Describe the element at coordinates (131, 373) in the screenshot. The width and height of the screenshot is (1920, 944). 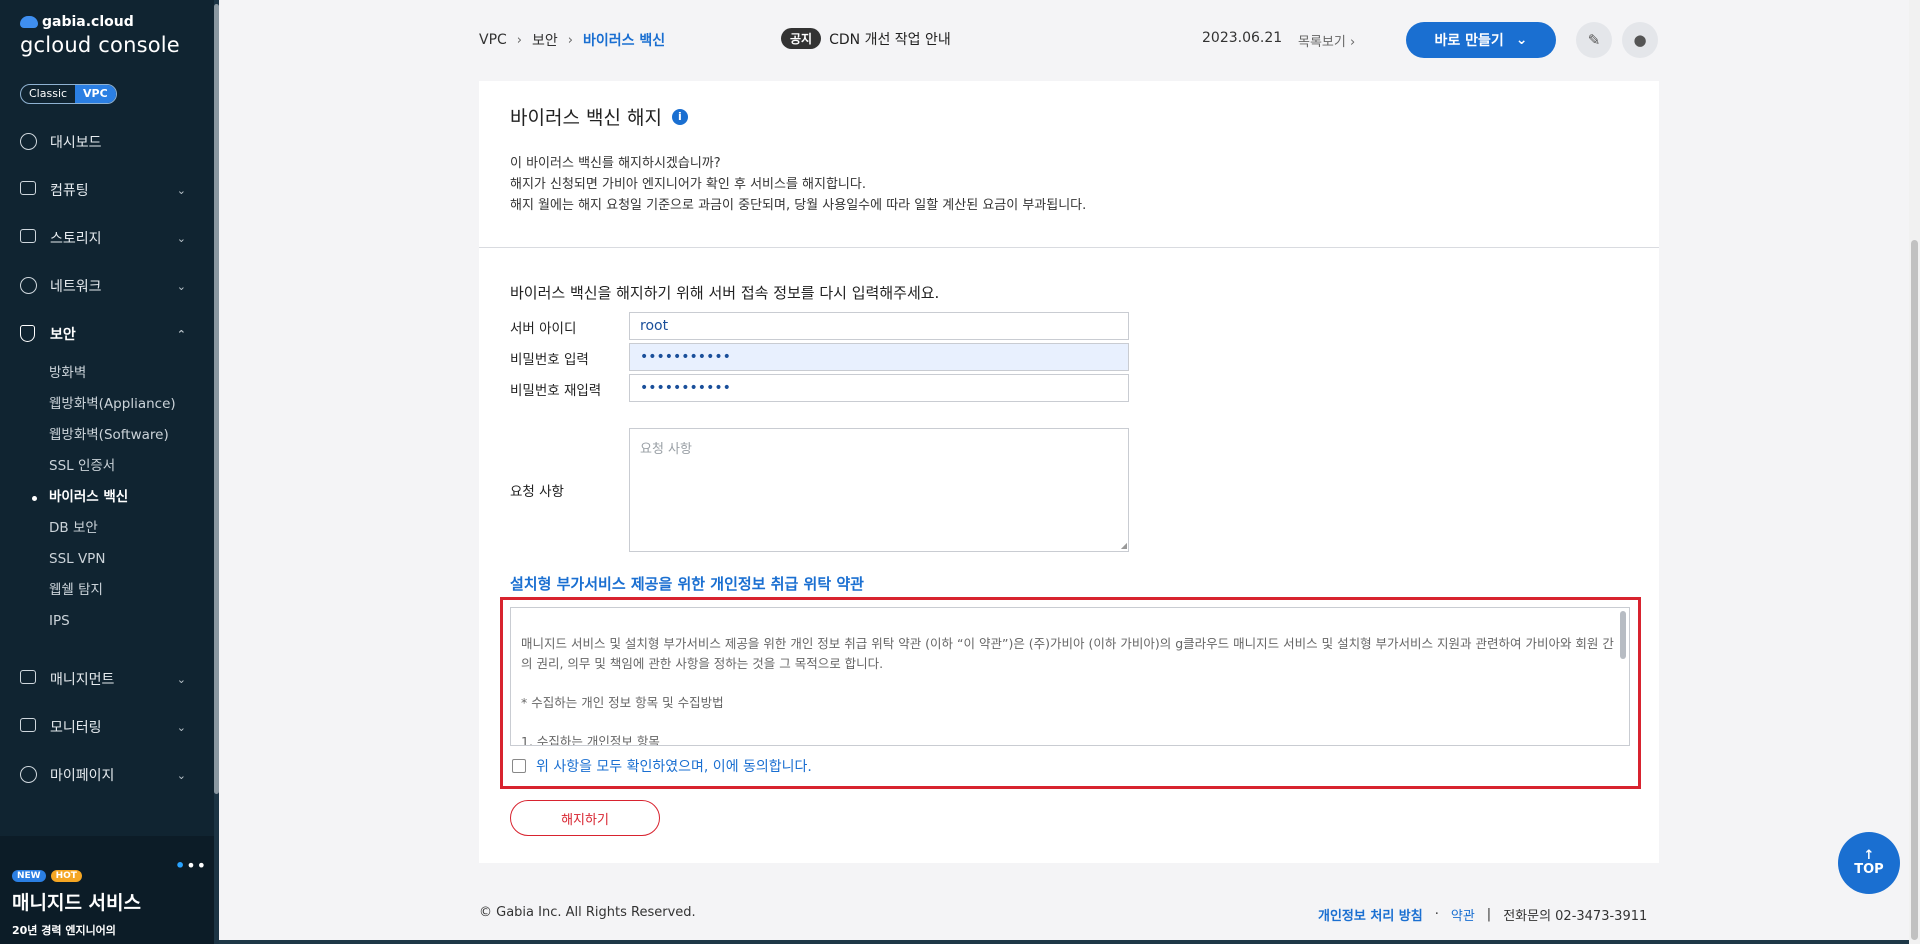
I see `sidebar-sub-firewall: 방화벽` at that location.